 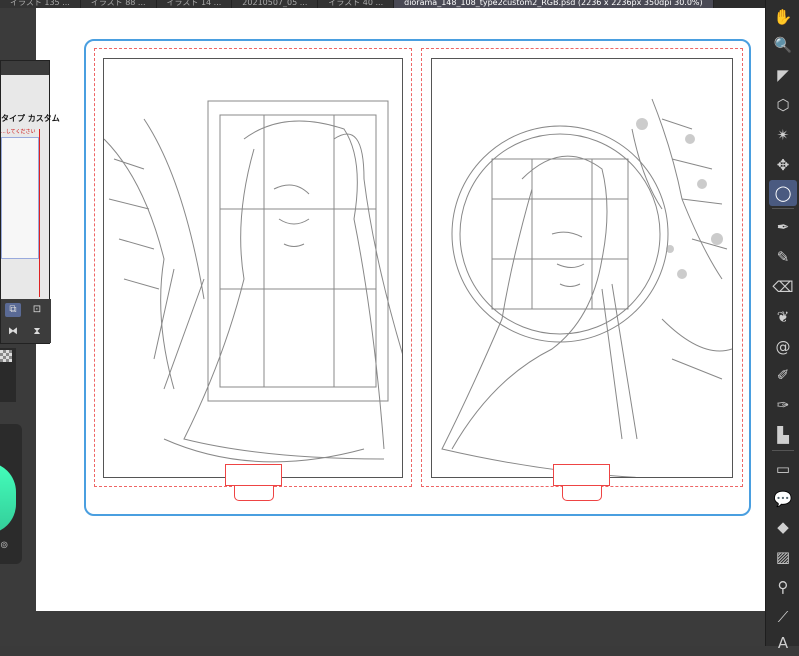 What do you see at coordinates (783, 435) in the screenshot?
I see `fill-icon: ▙` at bounding box center [783, 435].